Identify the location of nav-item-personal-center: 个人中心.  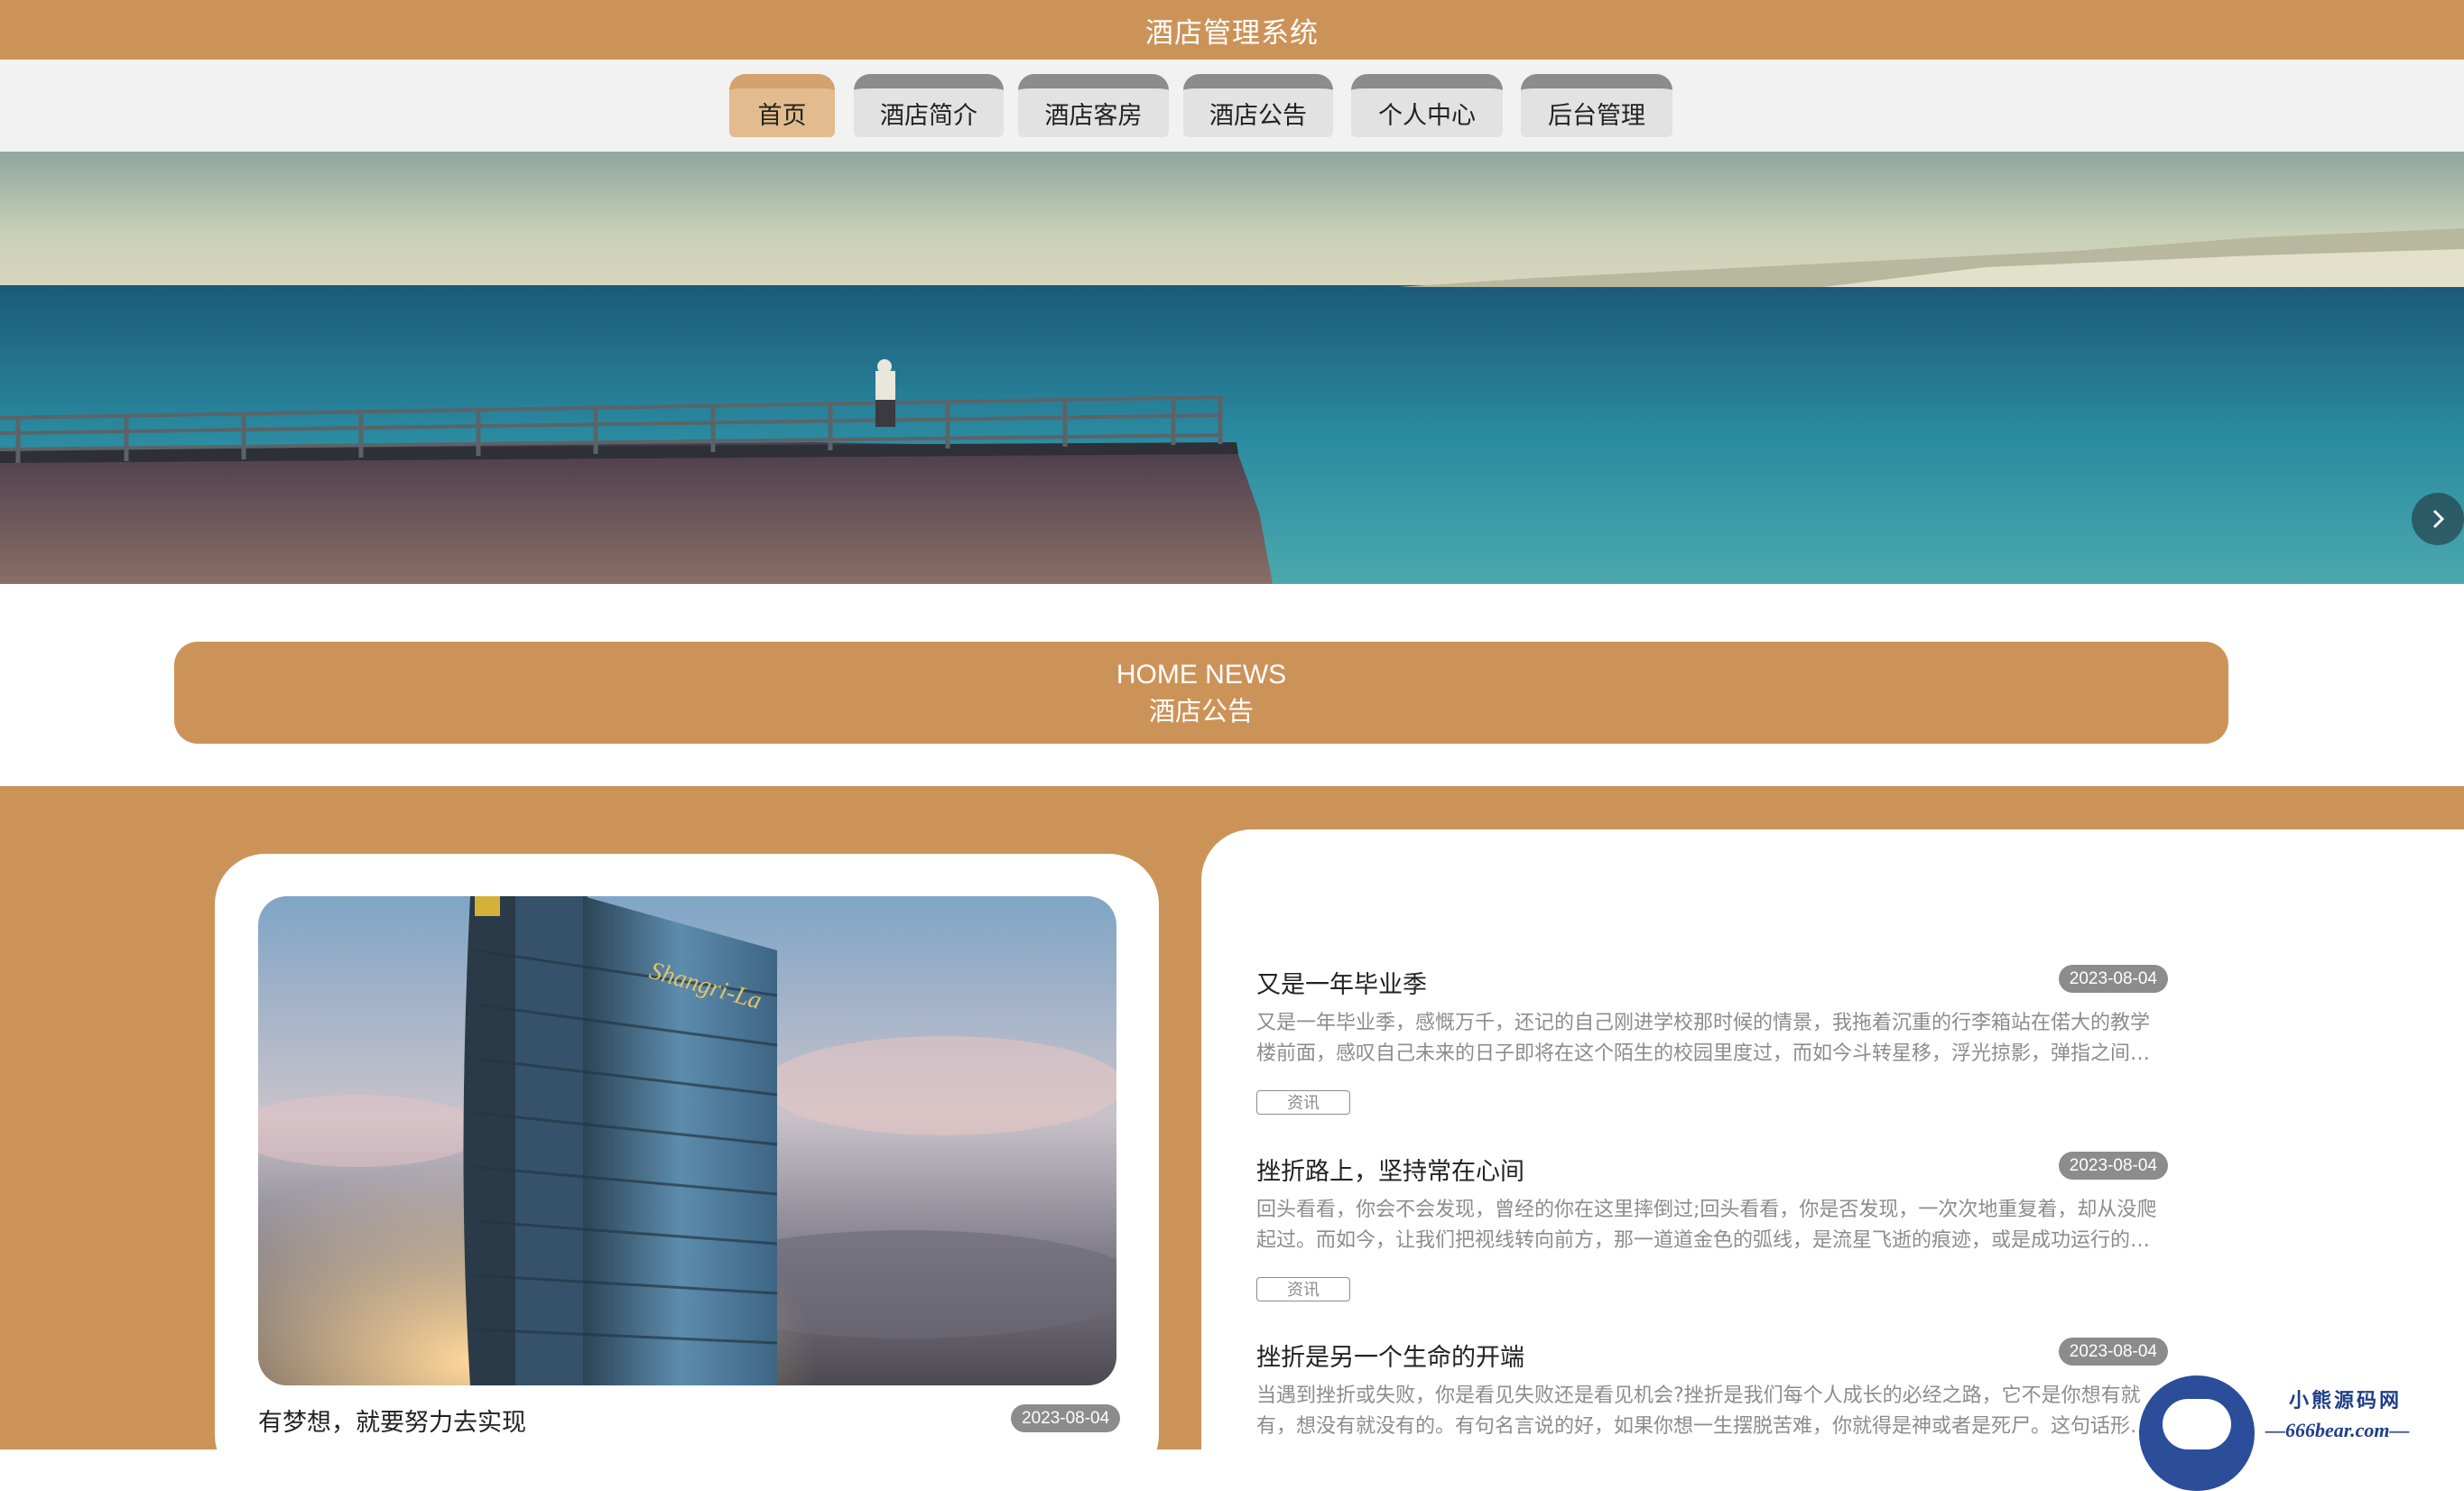
(1427, 105).